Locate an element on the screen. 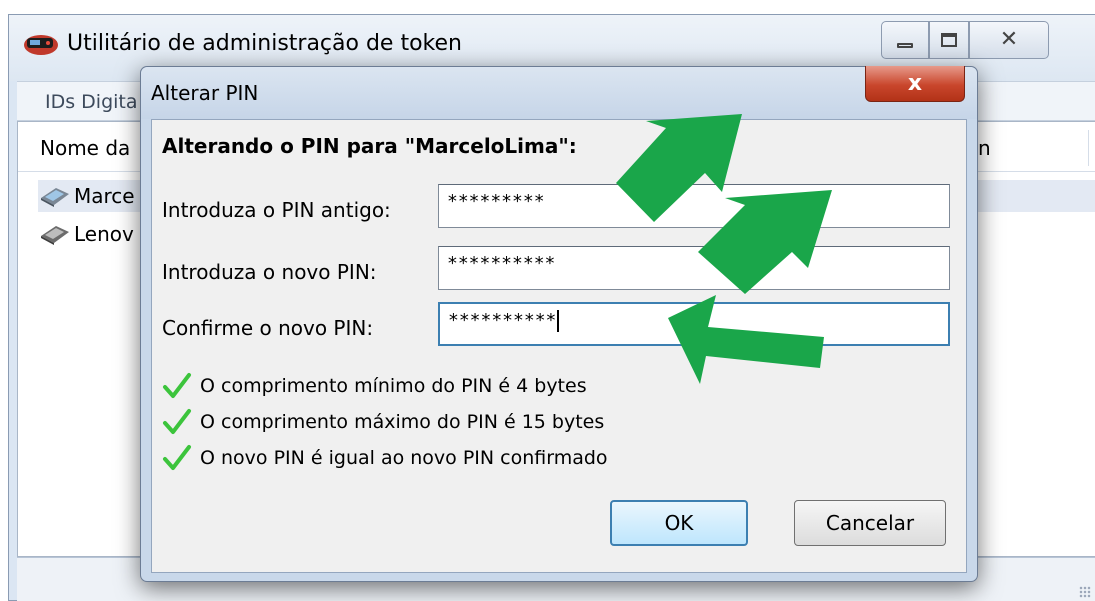 The width and height of the screenshot is (1095, 601). text-caret is located at coordinates (558, 321).